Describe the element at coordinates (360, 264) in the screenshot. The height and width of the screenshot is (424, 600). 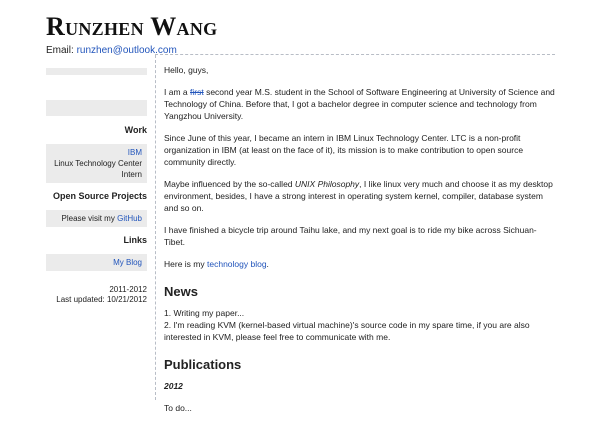
I see `blog-paragraph: Here is my technology blog.` at that location.